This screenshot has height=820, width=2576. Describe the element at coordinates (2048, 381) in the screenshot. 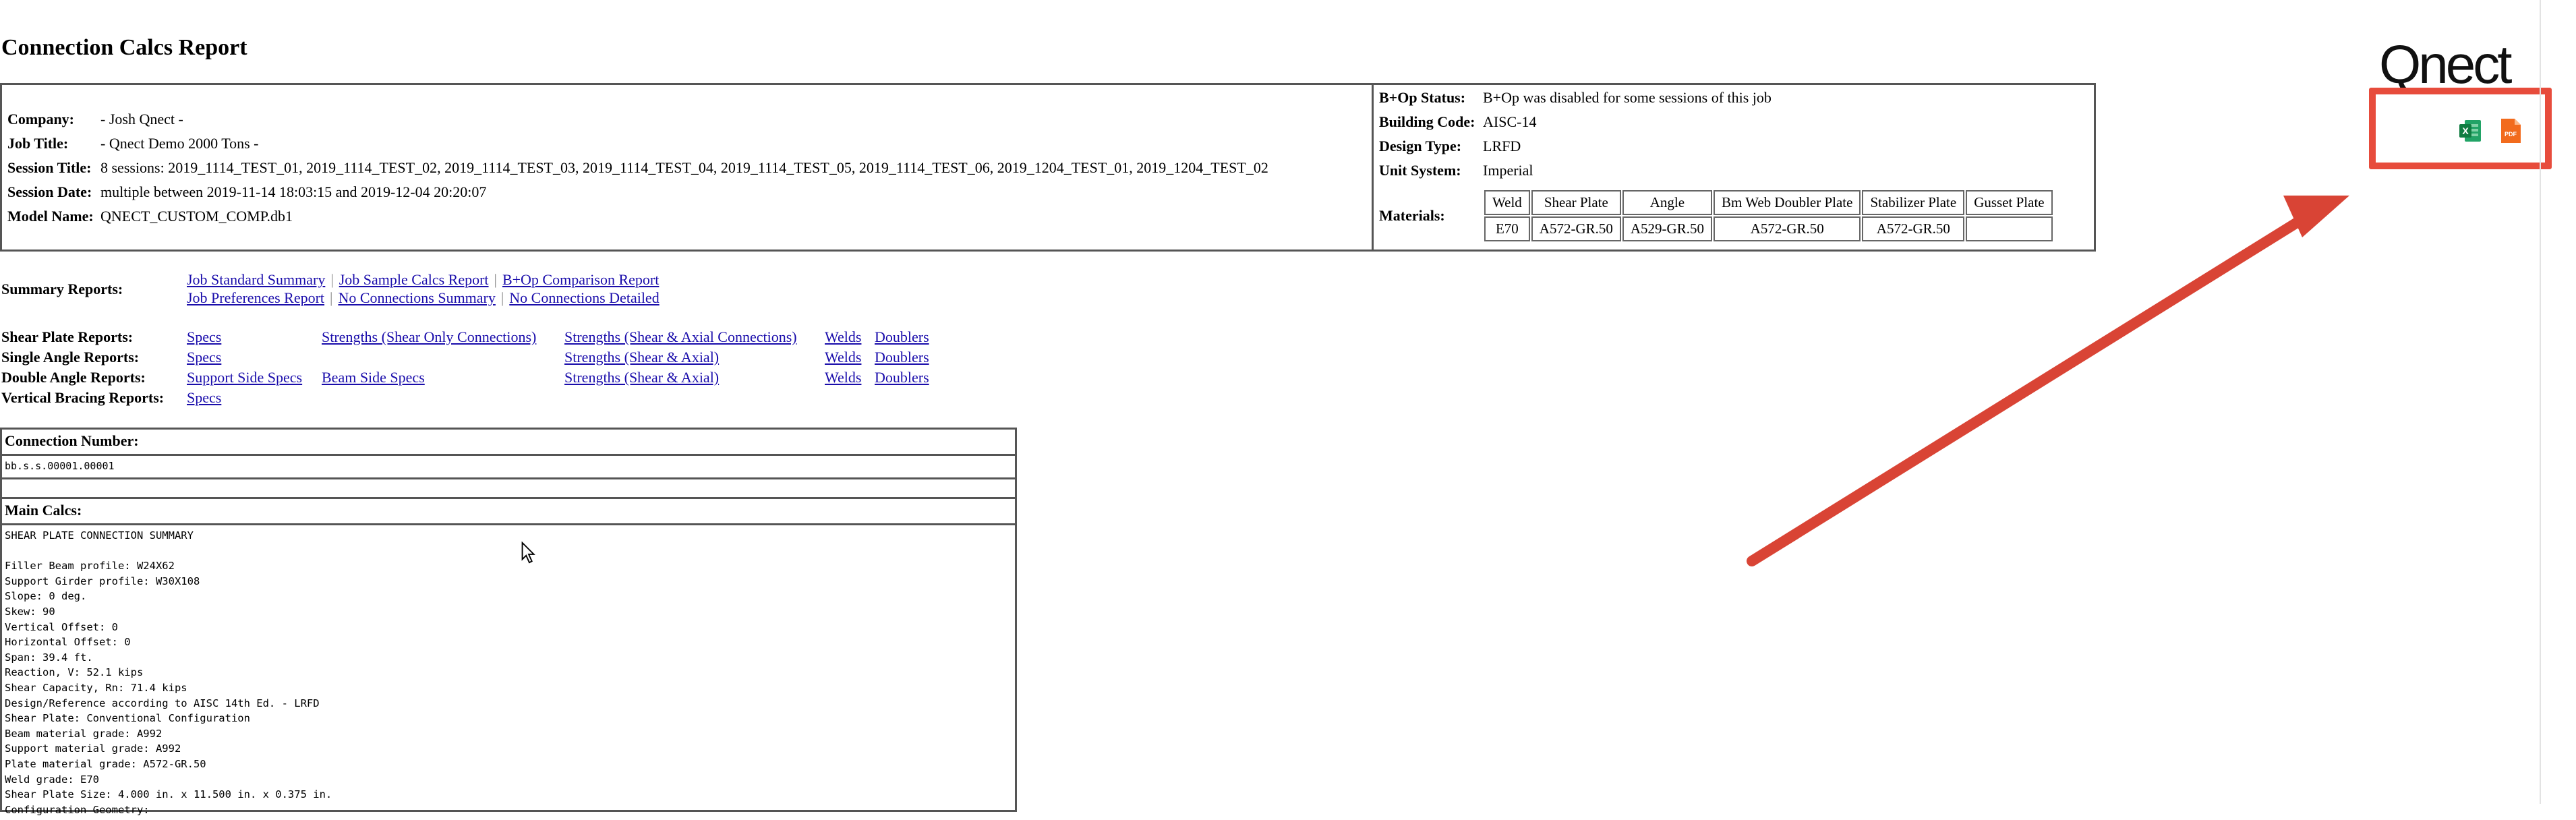

I see `annotation-arrow` at that location.